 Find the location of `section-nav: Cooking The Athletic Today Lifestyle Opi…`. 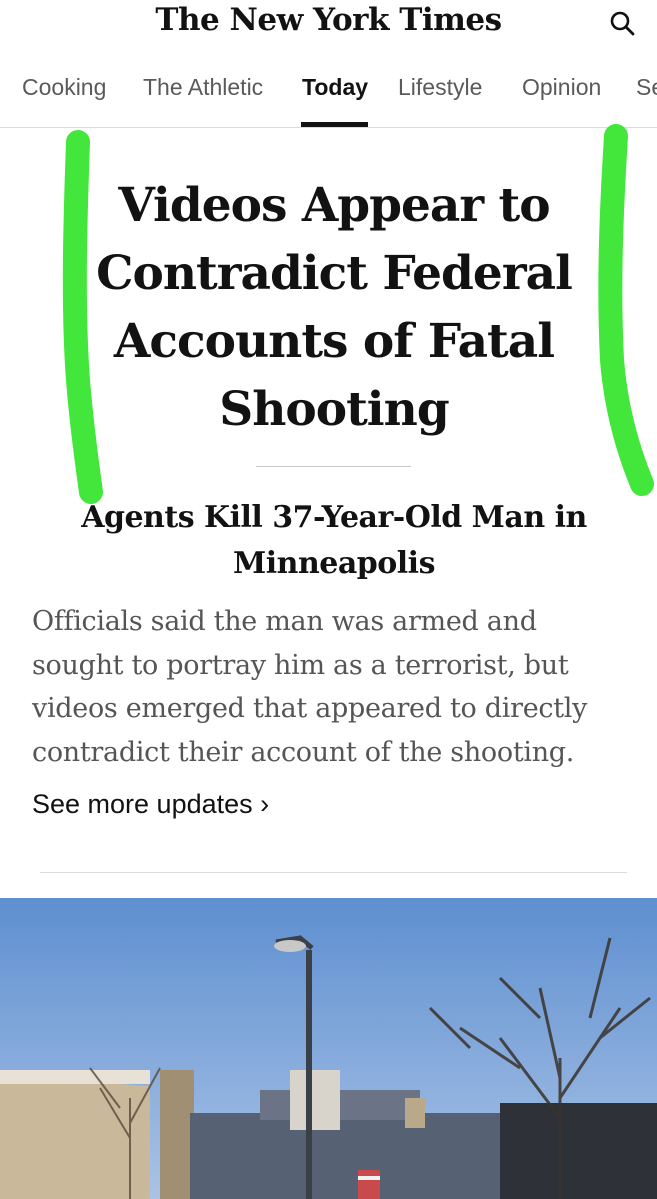

section-nav: Cooking The Athletic Today Lifestyle Opi… is located at coordinates (328, 97).